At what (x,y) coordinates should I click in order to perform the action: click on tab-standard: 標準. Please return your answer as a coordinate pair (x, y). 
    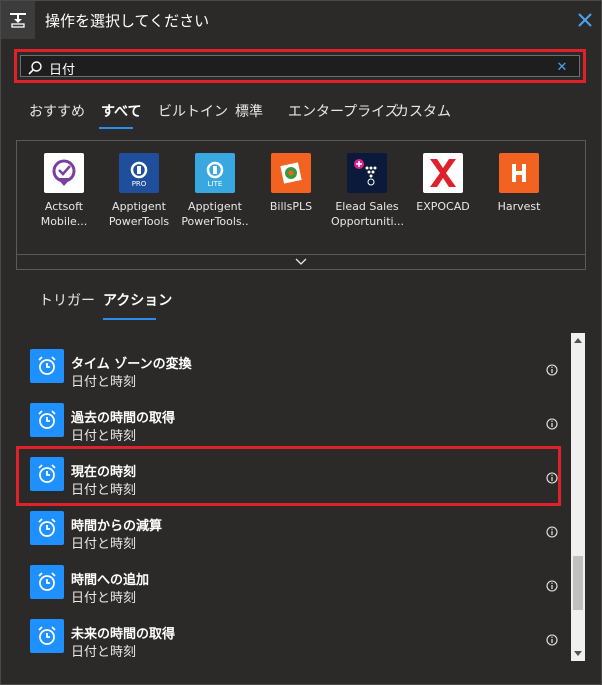
    Looking at the image, I should click on (249, 111).